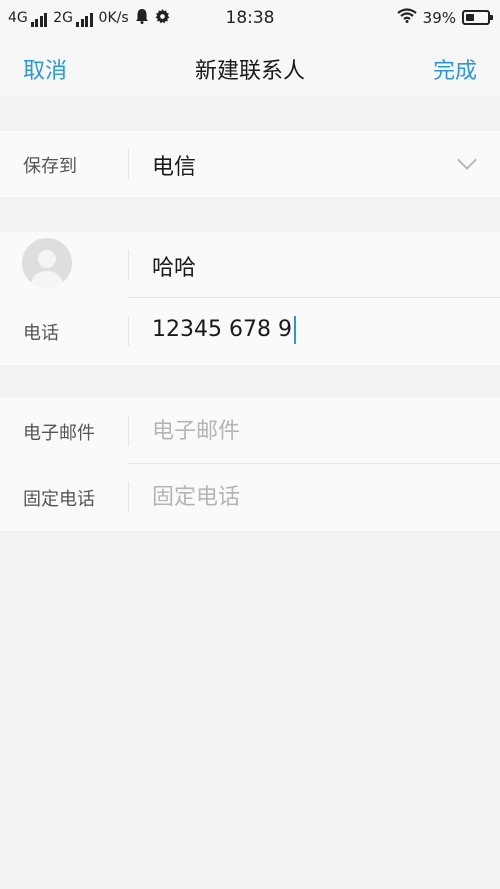 The height and width of the screenshot is (889, 500). What do you see at coordinates (59, 433) in the screenshot?
I see `email-label: 电子邮件` at bounding box center [59, 433].